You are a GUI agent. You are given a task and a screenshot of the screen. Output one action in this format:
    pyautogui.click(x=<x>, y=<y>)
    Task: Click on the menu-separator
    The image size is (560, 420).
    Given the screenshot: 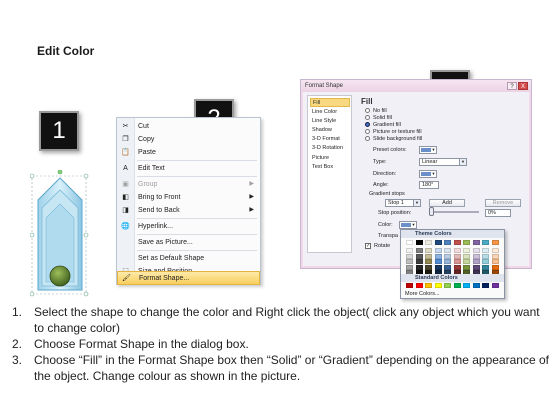 What is the action you would take?
    pyautogui.click(x=197, y=234)
    